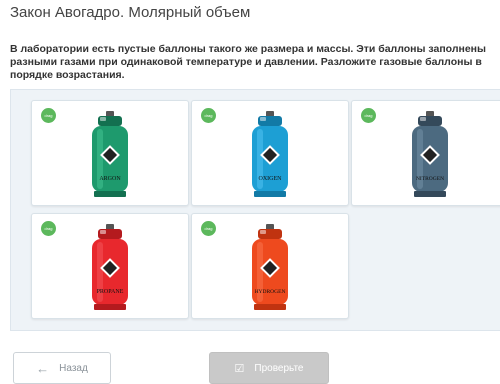  Describe the element at coordinates (73, 368) in the screenshot. I see `back-button-label: Назад` at that location.